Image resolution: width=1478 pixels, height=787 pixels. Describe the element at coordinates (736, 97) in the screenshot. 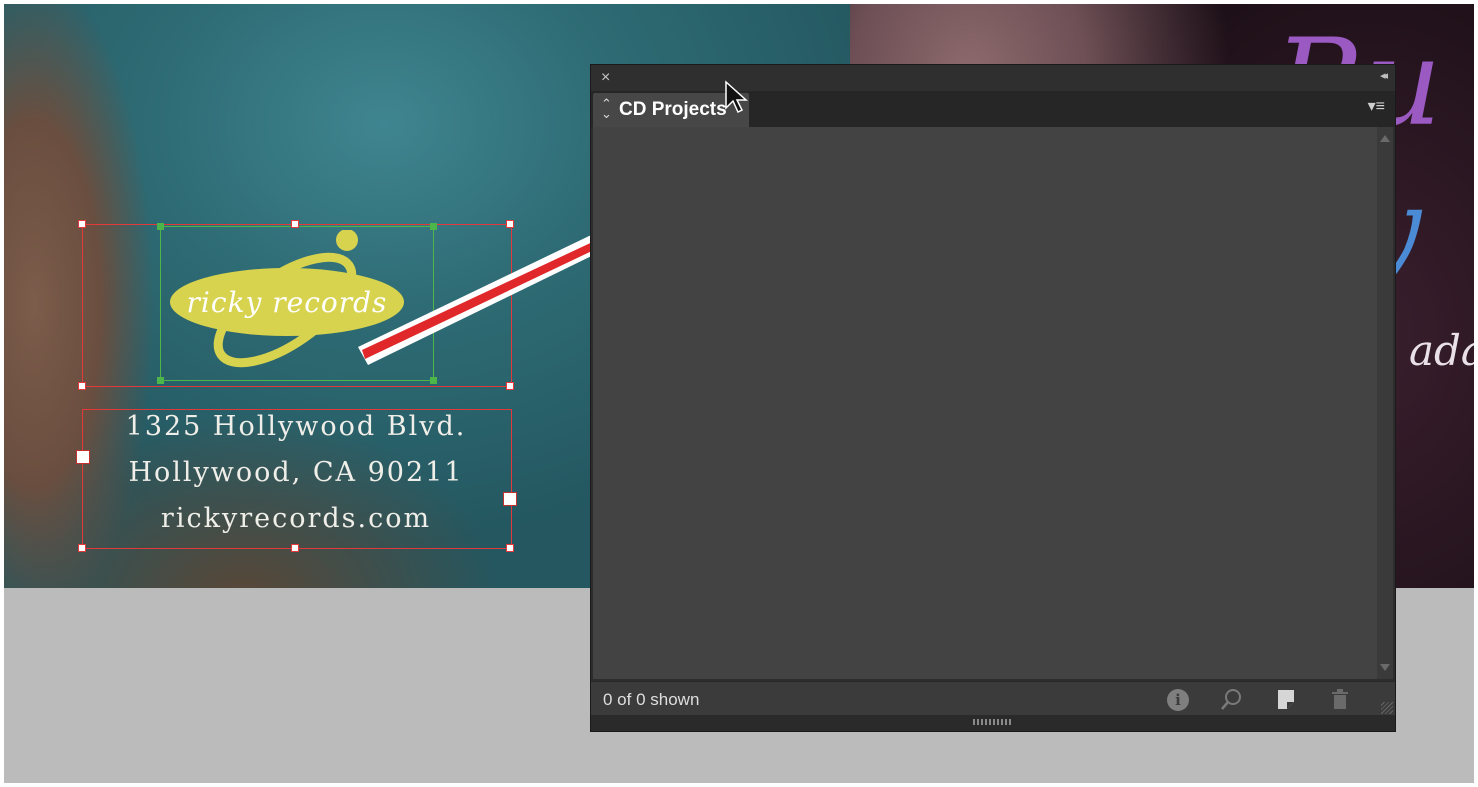

I see `mouse-cursor-icon` at that location.